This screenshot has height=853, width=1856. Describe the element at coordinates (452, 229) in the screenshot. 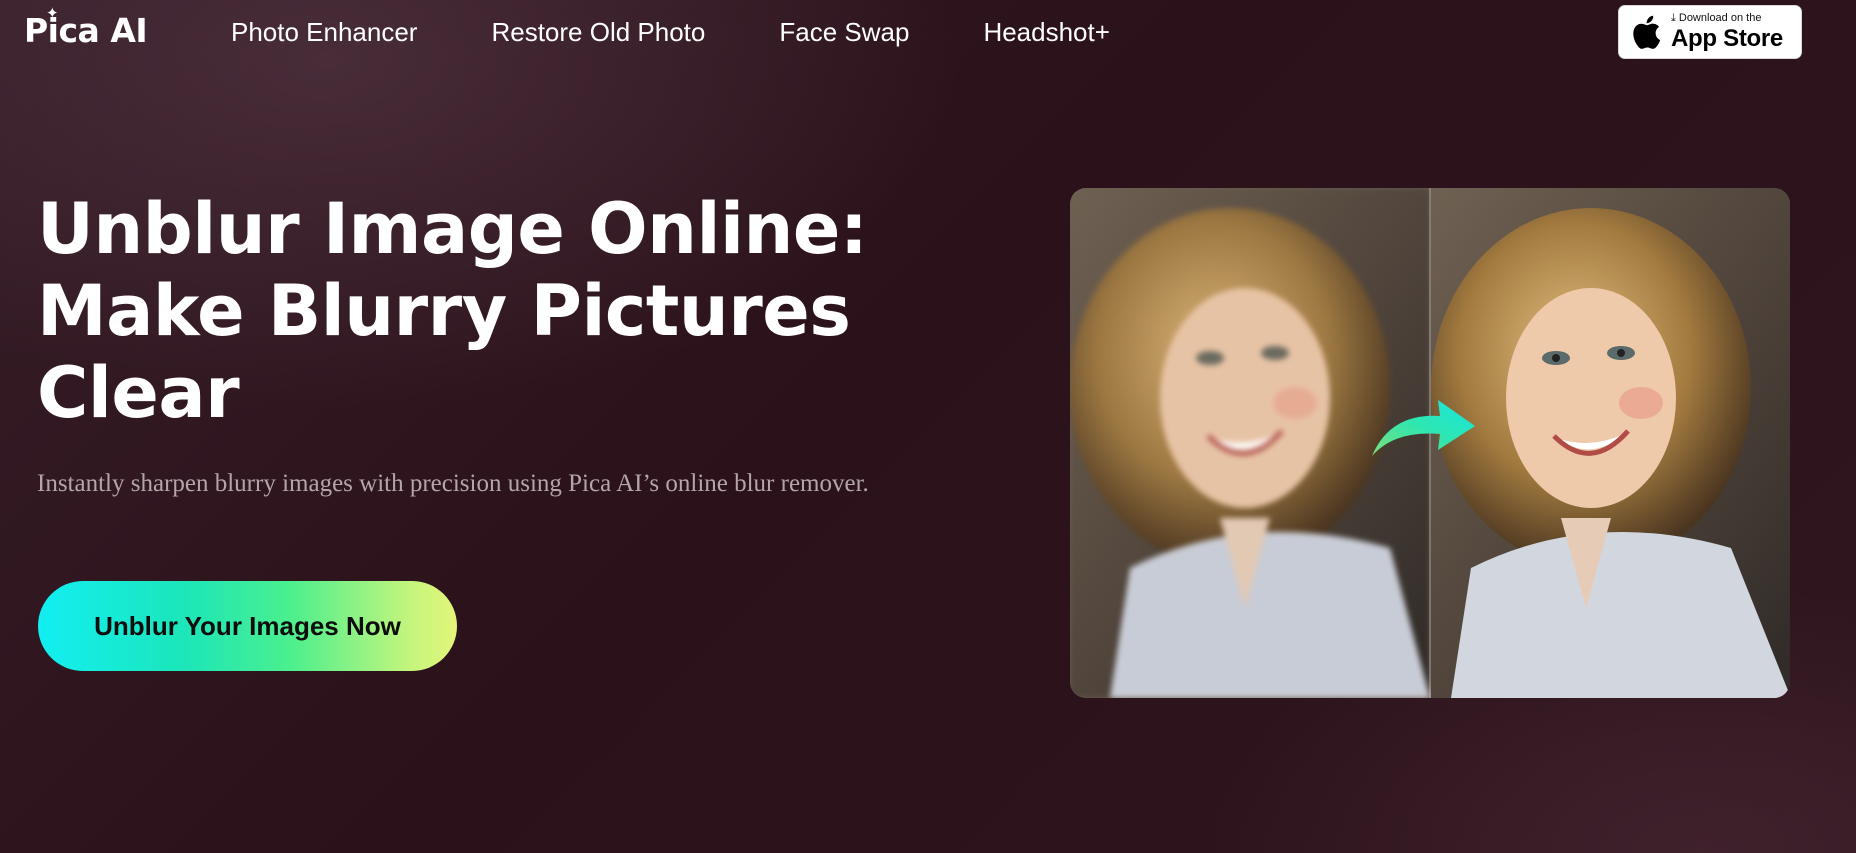

I see `hero-title-line-1: Unblur Image Online:` at that location.